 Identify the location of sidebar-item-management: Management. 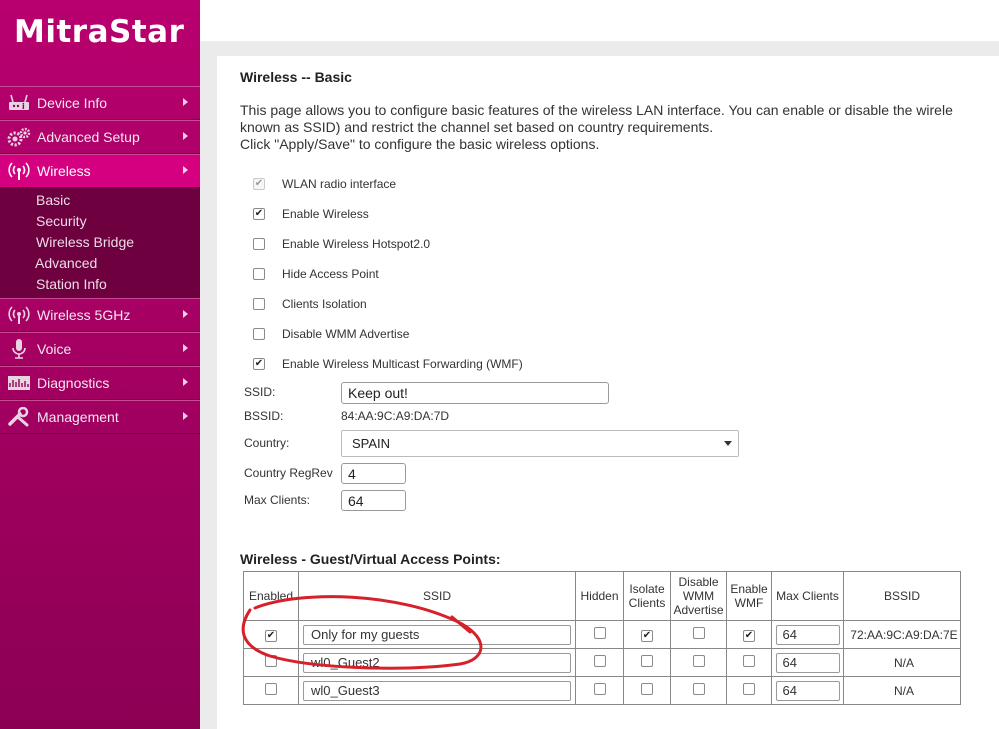
(100, 417).